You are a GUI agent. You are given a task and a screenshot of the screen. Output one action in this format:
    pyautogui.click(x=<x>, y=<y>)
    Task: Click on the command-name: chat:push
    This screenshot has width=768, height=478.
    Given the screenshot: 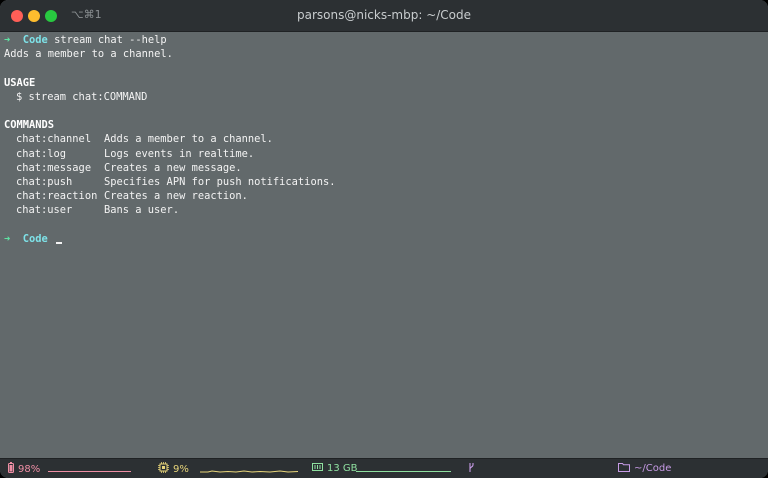 What is the action you would take?
    pyautogui.click(x=44, y=181)
    